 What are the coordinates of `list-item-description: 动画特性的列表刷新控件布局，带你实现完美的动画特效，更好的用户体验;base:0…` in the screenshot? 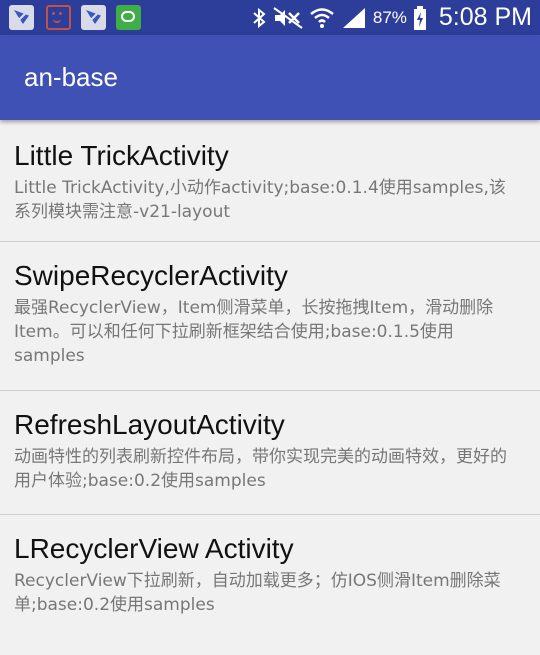 It's located at (260, 469).